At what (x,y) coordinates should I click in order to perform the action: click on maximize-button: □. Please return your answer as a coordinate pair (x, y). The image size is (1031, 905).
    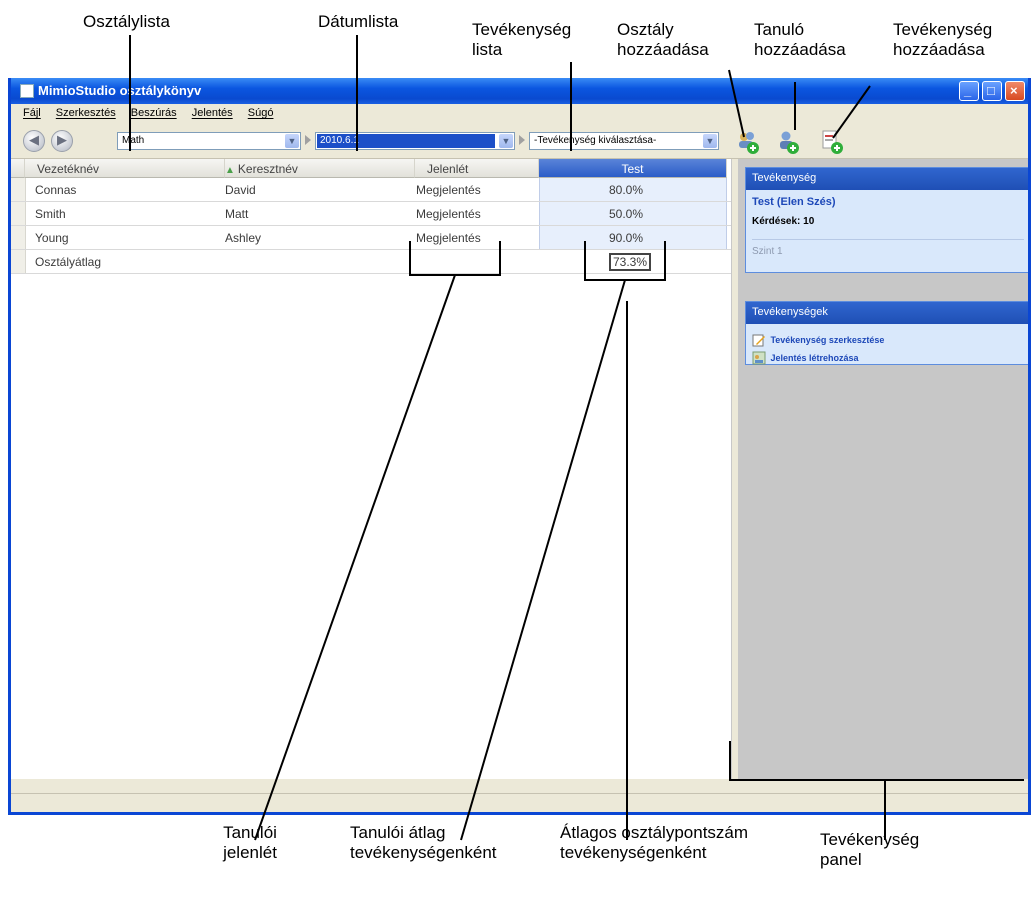
    Looking at the image, I should click on (992, 91).